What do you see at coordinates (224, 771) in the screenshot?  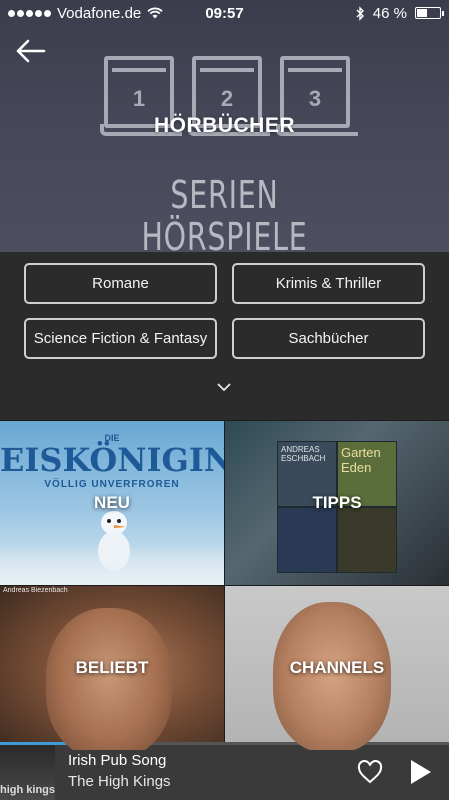 I see `mini-player: high kings Irish Pub Song The High Kings` at bounding box center [224, 771].